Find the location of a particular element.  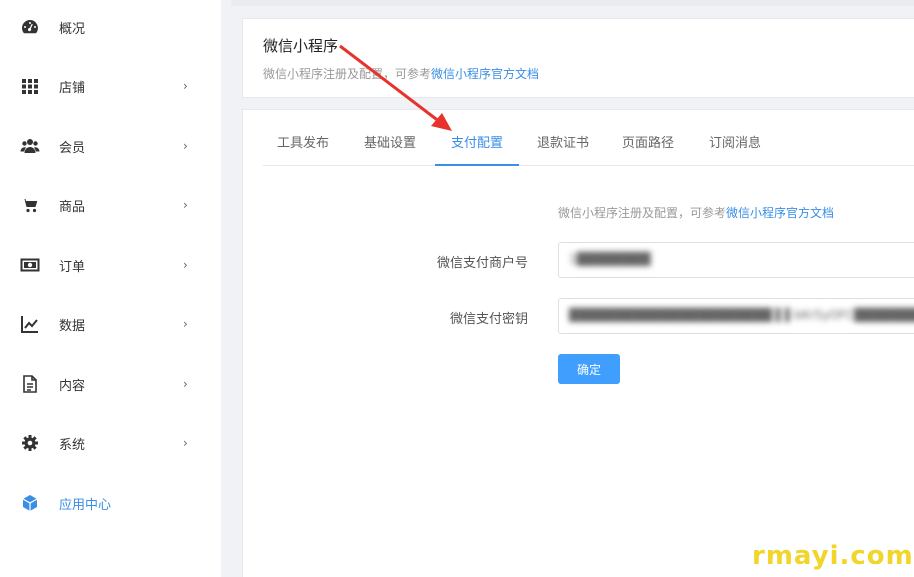

tab-page-path: 页面路径 is located at coordinates (648, 147).